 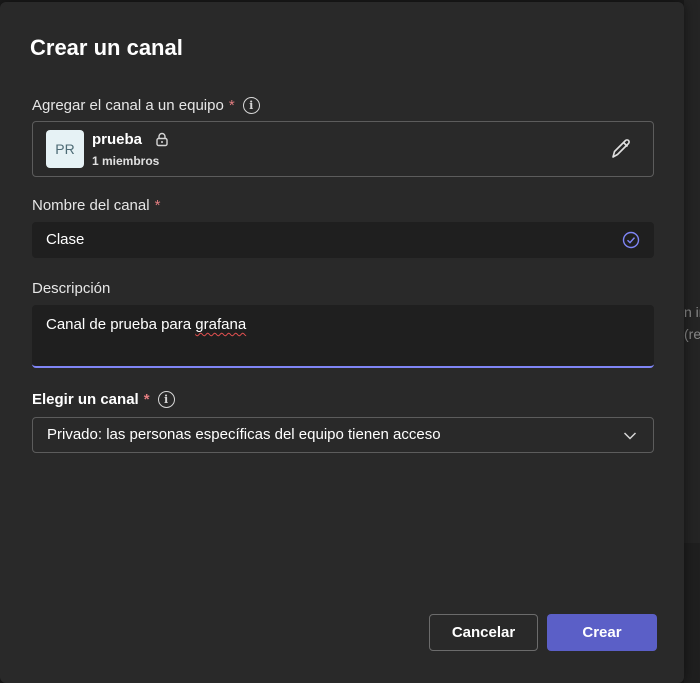 What do you see at coordinates (343, 149) in the screenshot?
I see `team-selector: PR prueba 1 miembros` at bounding box center [343, 149].